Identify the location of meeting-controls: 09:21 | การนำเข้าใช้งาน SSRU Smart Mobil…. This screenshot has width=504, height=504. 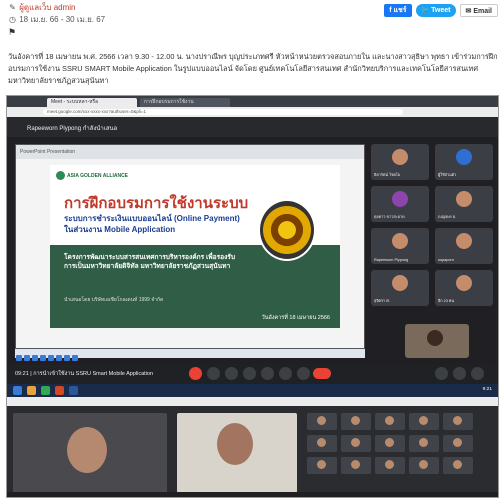
(252, 374).